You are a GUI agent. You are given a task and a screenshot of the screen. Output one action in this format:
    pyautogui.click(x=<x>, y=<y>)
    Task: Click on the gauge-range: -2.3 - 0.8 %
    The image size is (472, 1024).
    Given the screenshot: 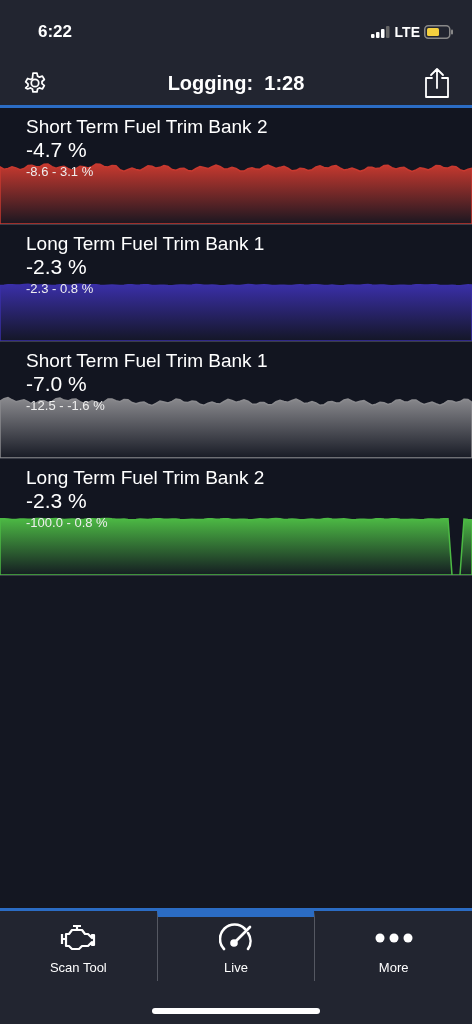 What is the action you would take?
    pyautogui.click(x=60, y=288)
    